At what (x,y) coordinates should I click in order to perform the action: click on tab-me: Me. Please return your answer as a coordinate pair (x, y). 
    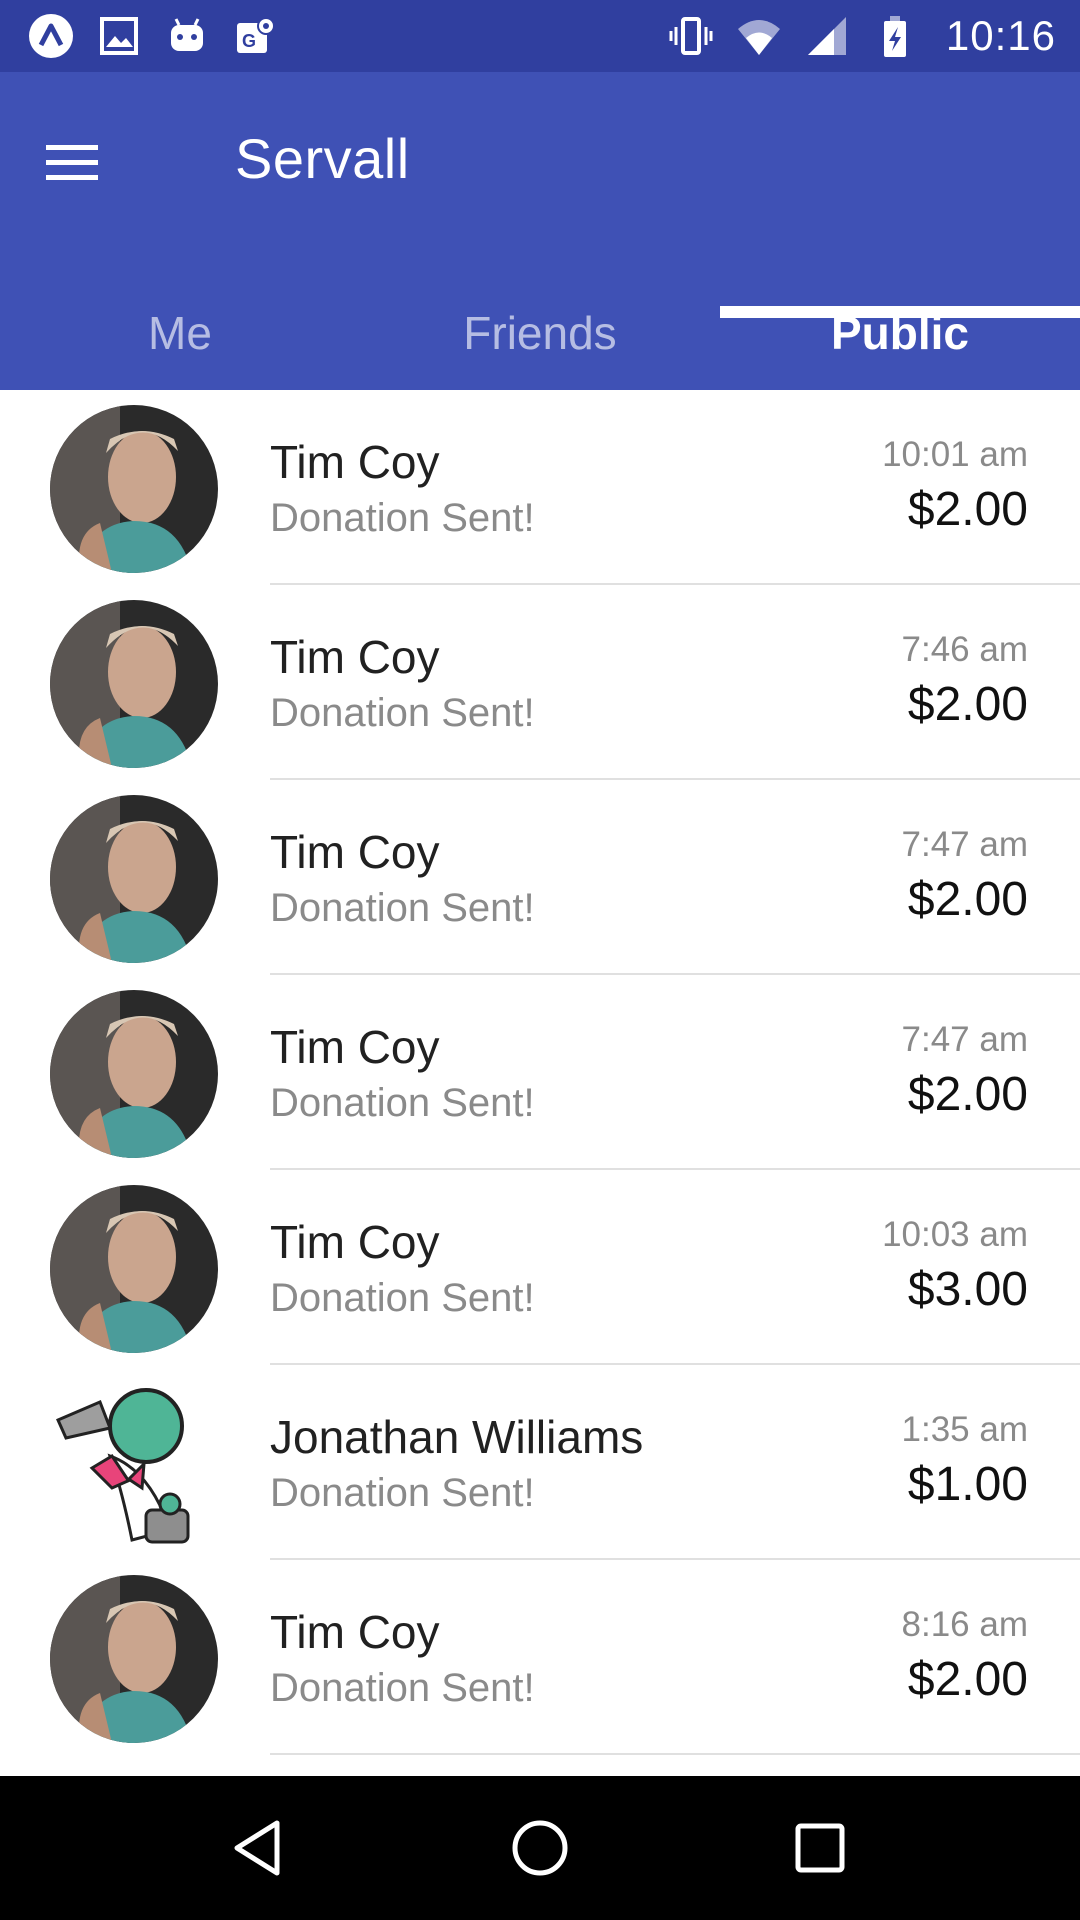
    Looking at the image, I should click on (180, 333).